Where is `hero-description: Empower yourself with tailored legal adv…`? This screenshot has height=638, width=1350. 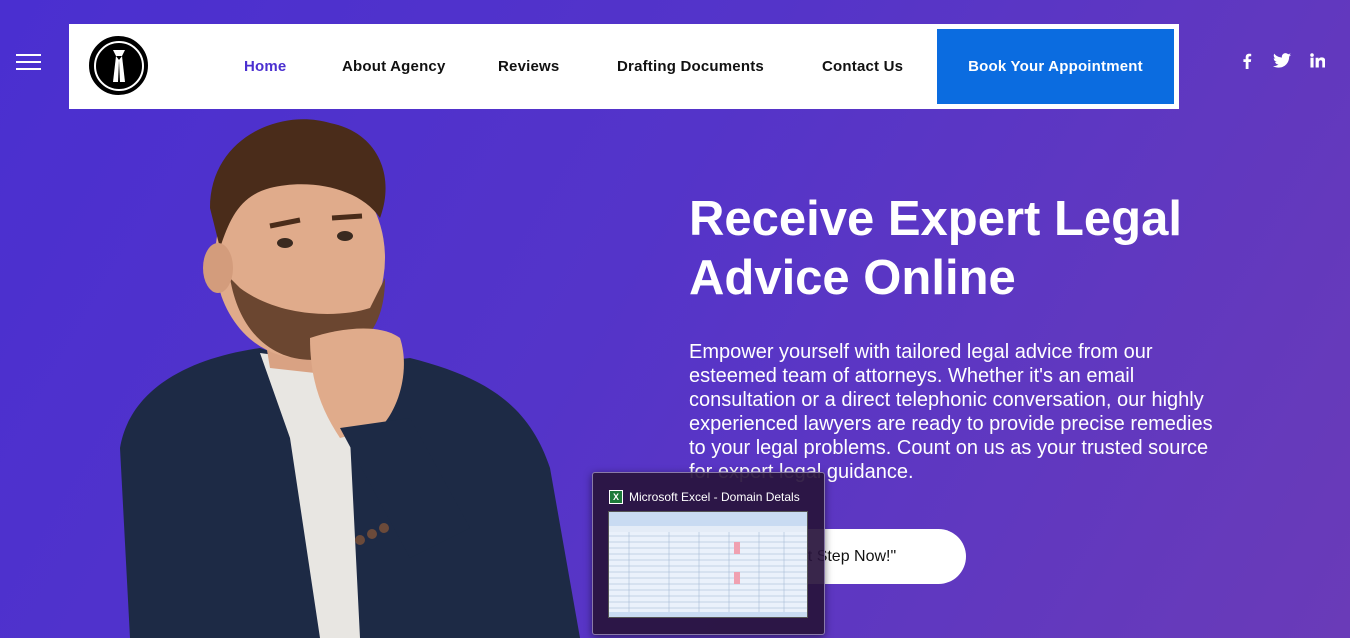
hero-description: Empower yourself with tailored legal adv… is located at coordinates (951, 412).